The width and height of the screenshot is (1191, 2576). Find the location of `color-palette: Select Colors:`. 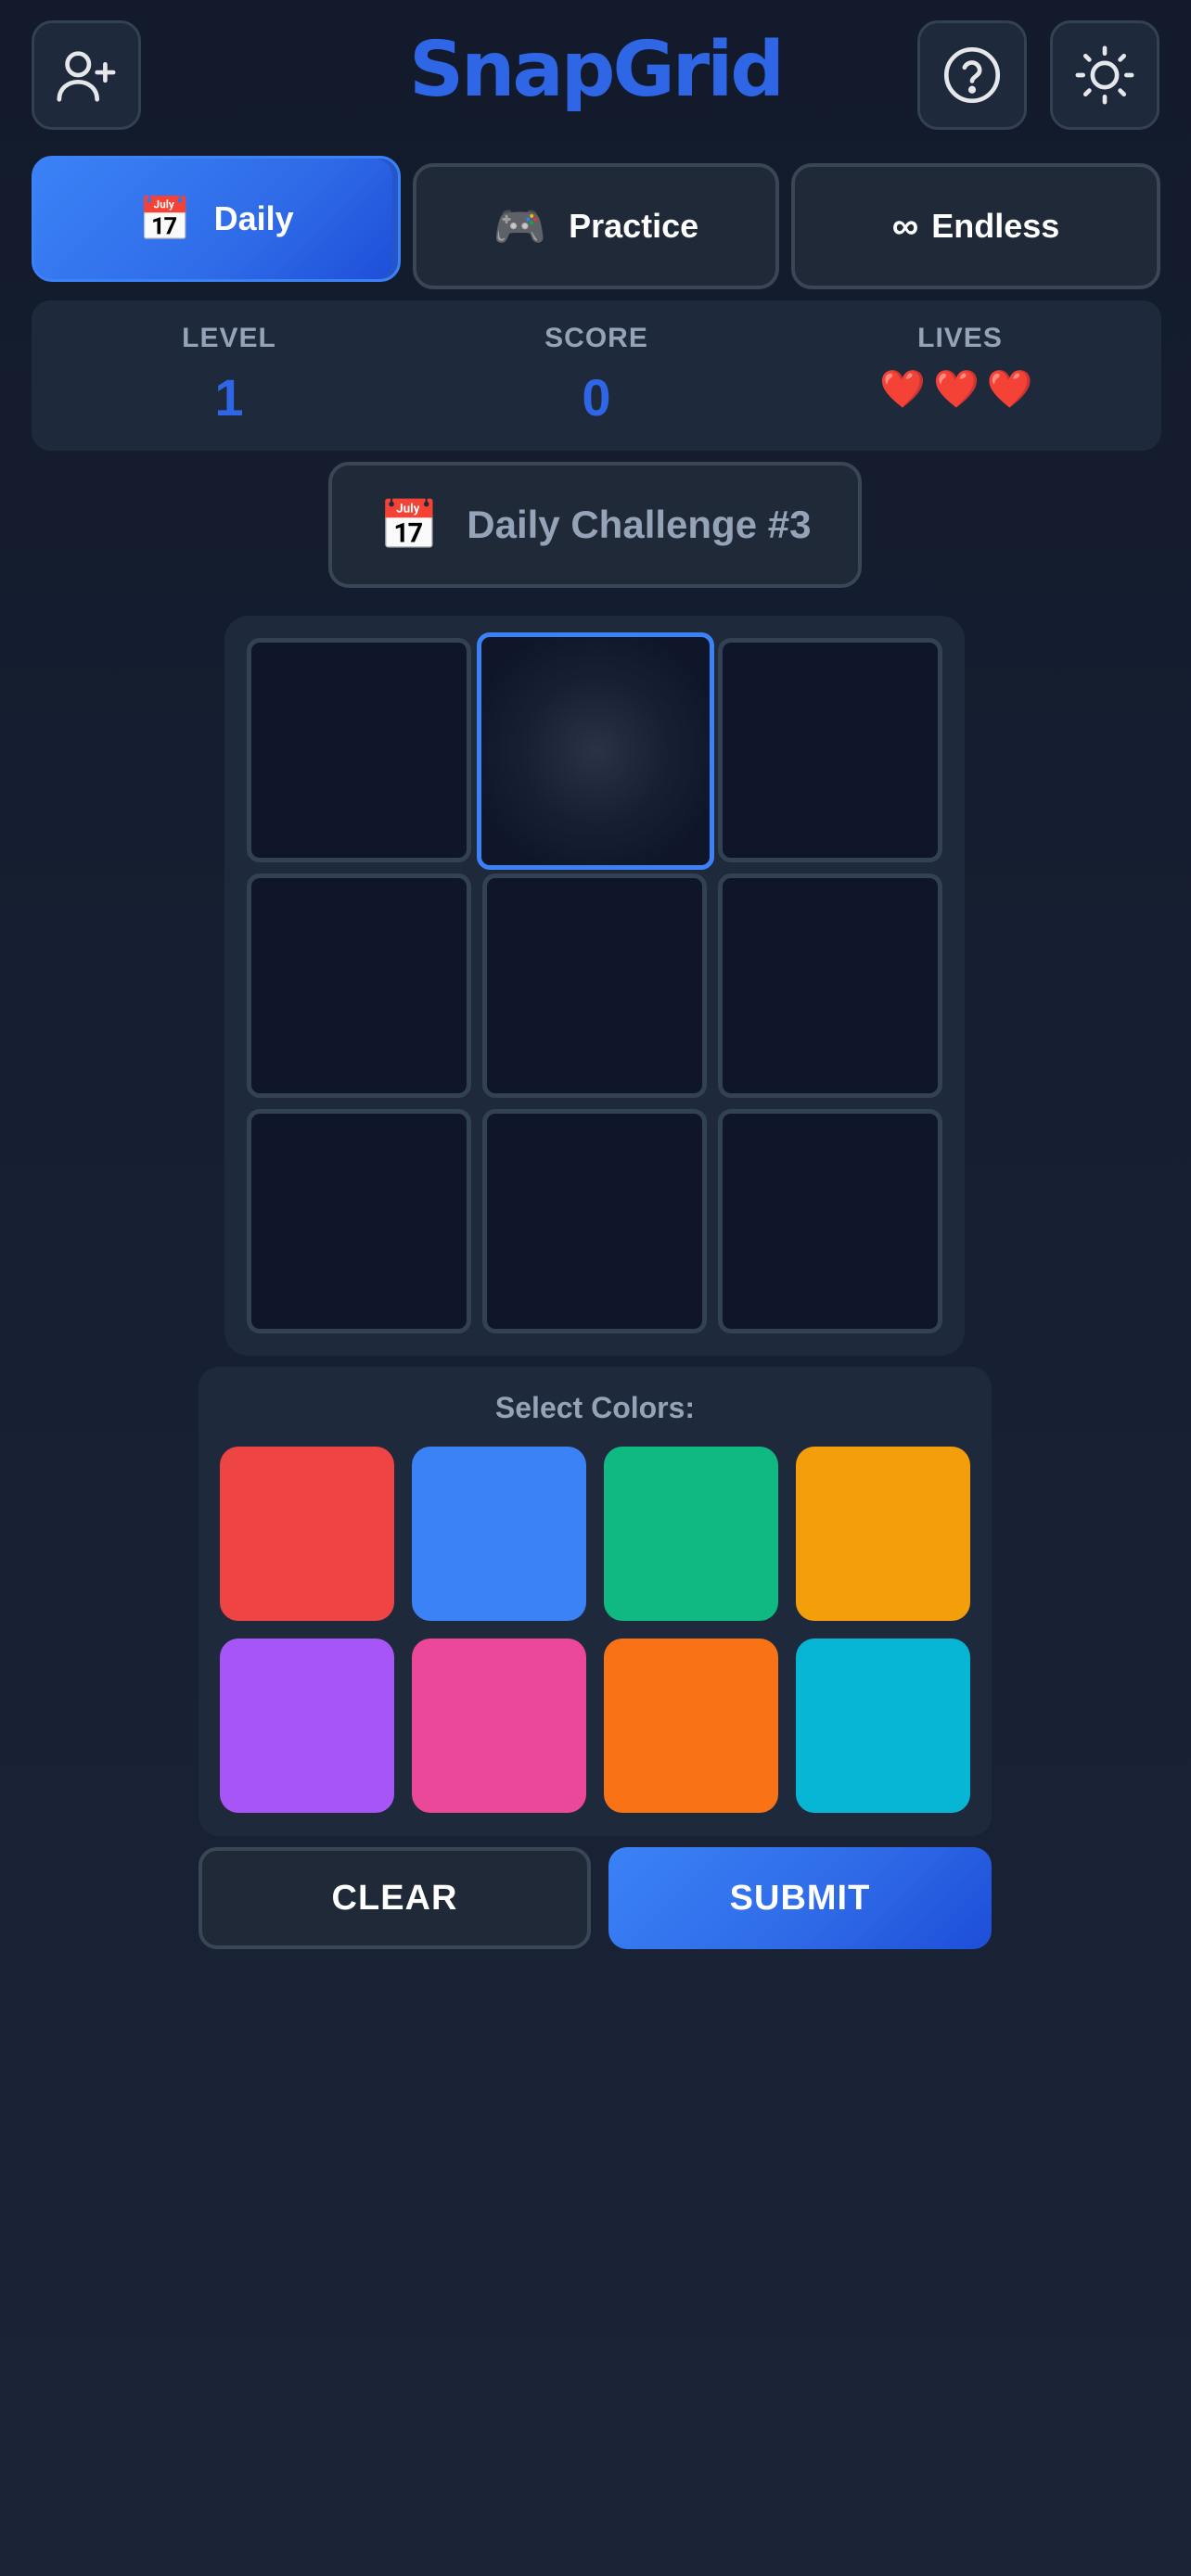

color-palette: Select Colors: is located at coordinates (595, 1601).